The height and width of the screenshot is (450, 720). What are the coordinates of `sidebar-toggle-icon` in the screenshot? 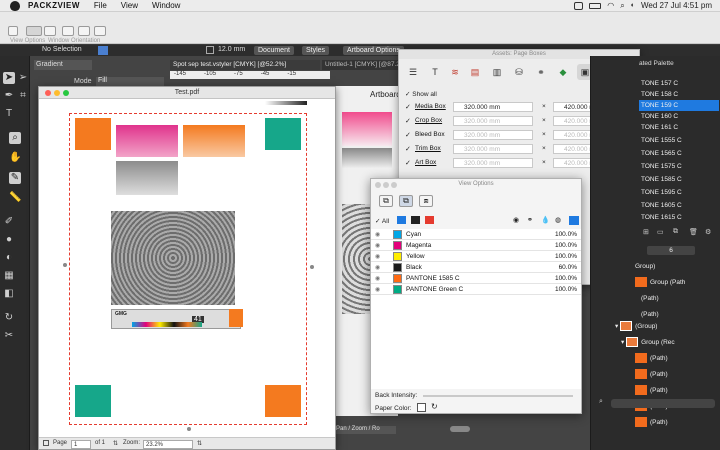 It's located at (46, 443).